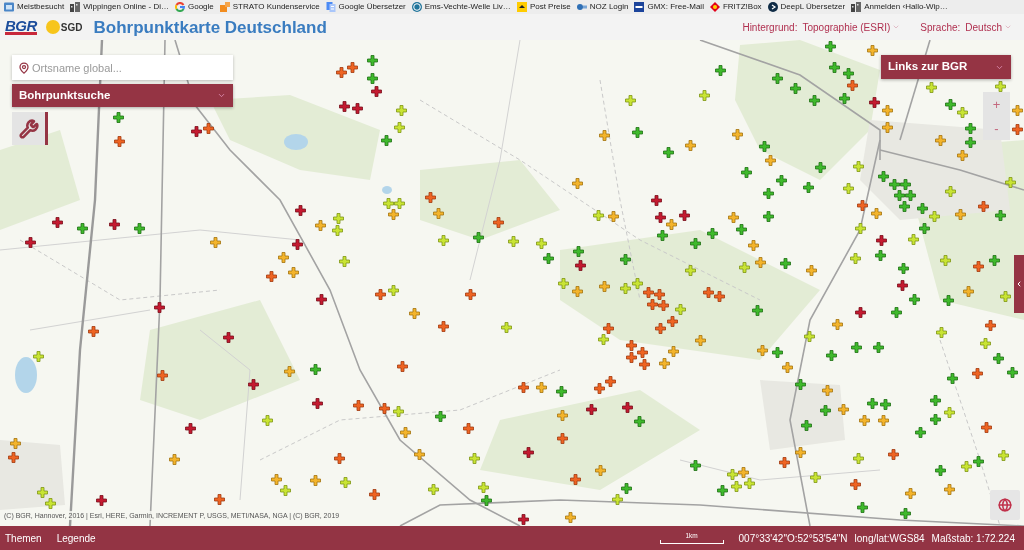 The height and width of the screenshot is (550, 1024). I want to click on background-dropdown: Topographie (ESRI), so click(851, 27).